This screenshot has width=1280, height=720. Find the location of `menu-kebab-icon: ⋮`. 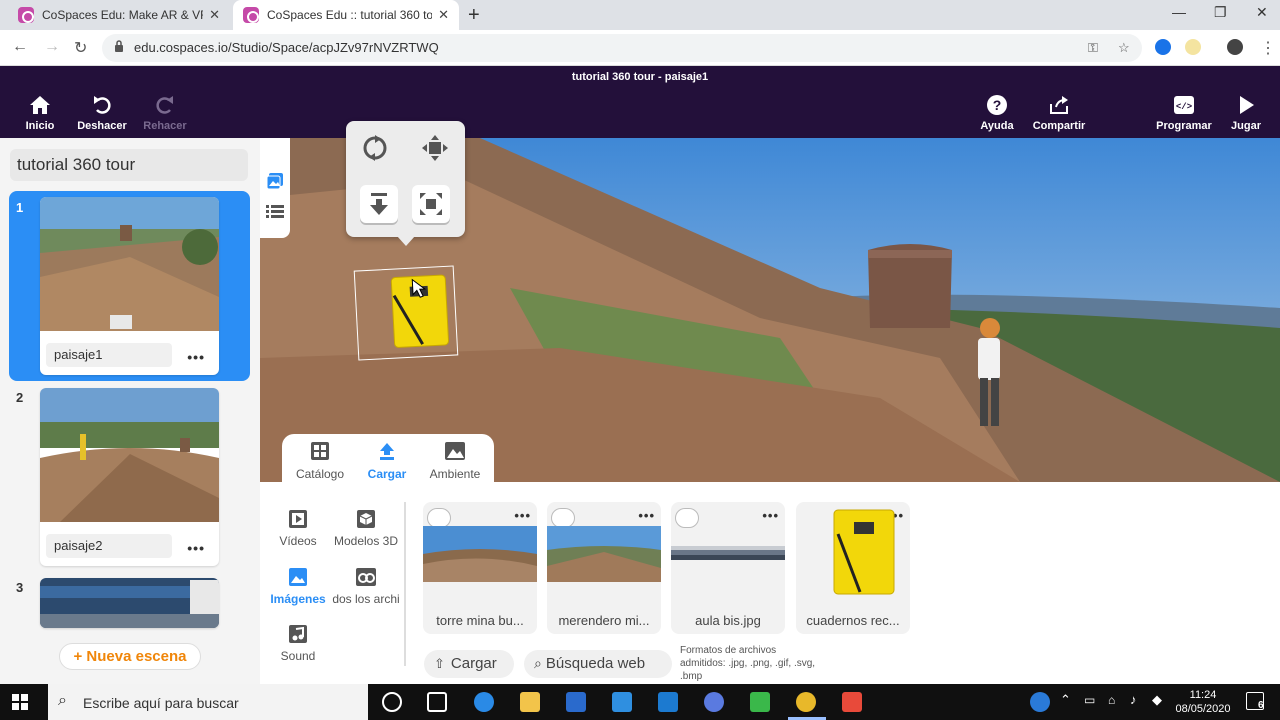

menu-kebab-icon: ⋮ is located at coordinates (1268, 48).